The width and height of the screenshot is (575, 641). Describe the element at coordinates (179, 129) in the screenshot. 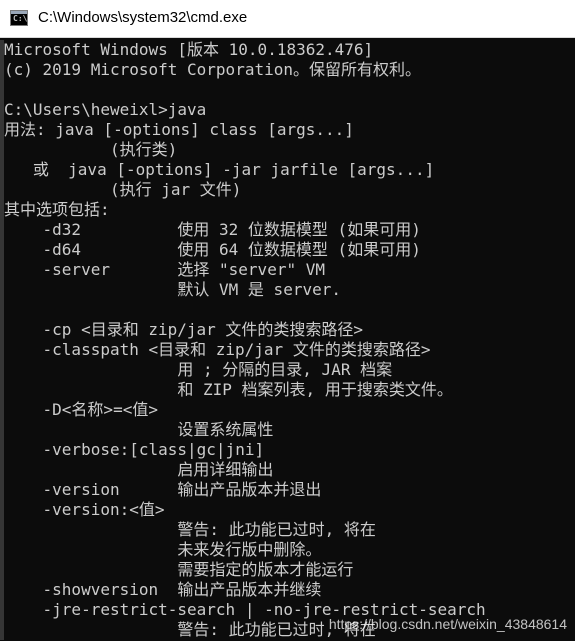

I see `console-line: 用法: java [-options] class [args...]` at that location.